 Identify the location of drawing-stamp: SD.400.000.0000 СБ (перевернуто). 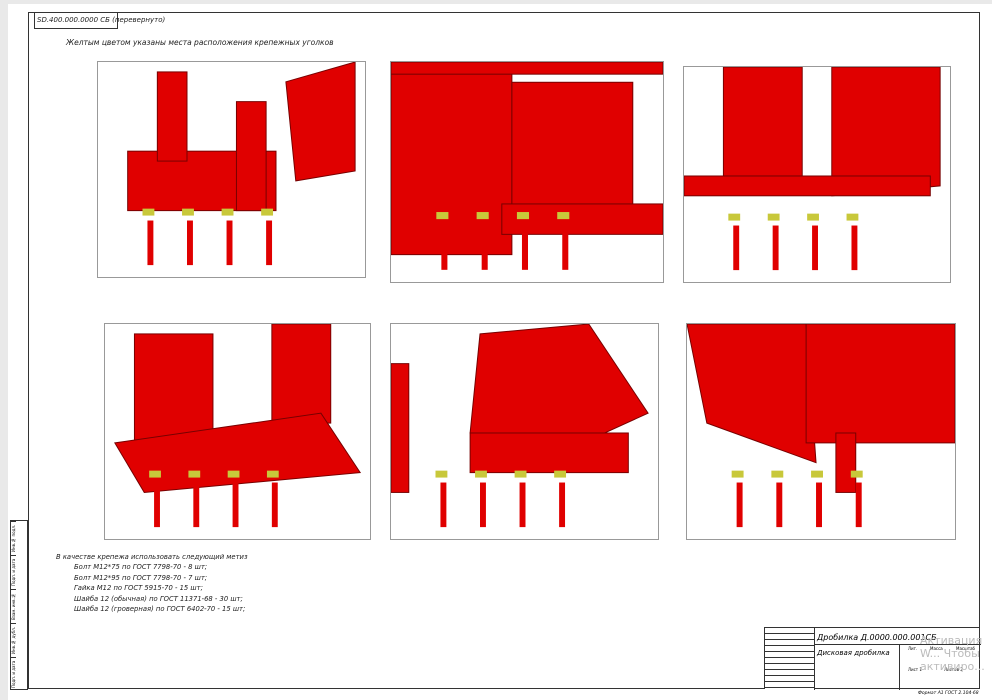
(99, 20).